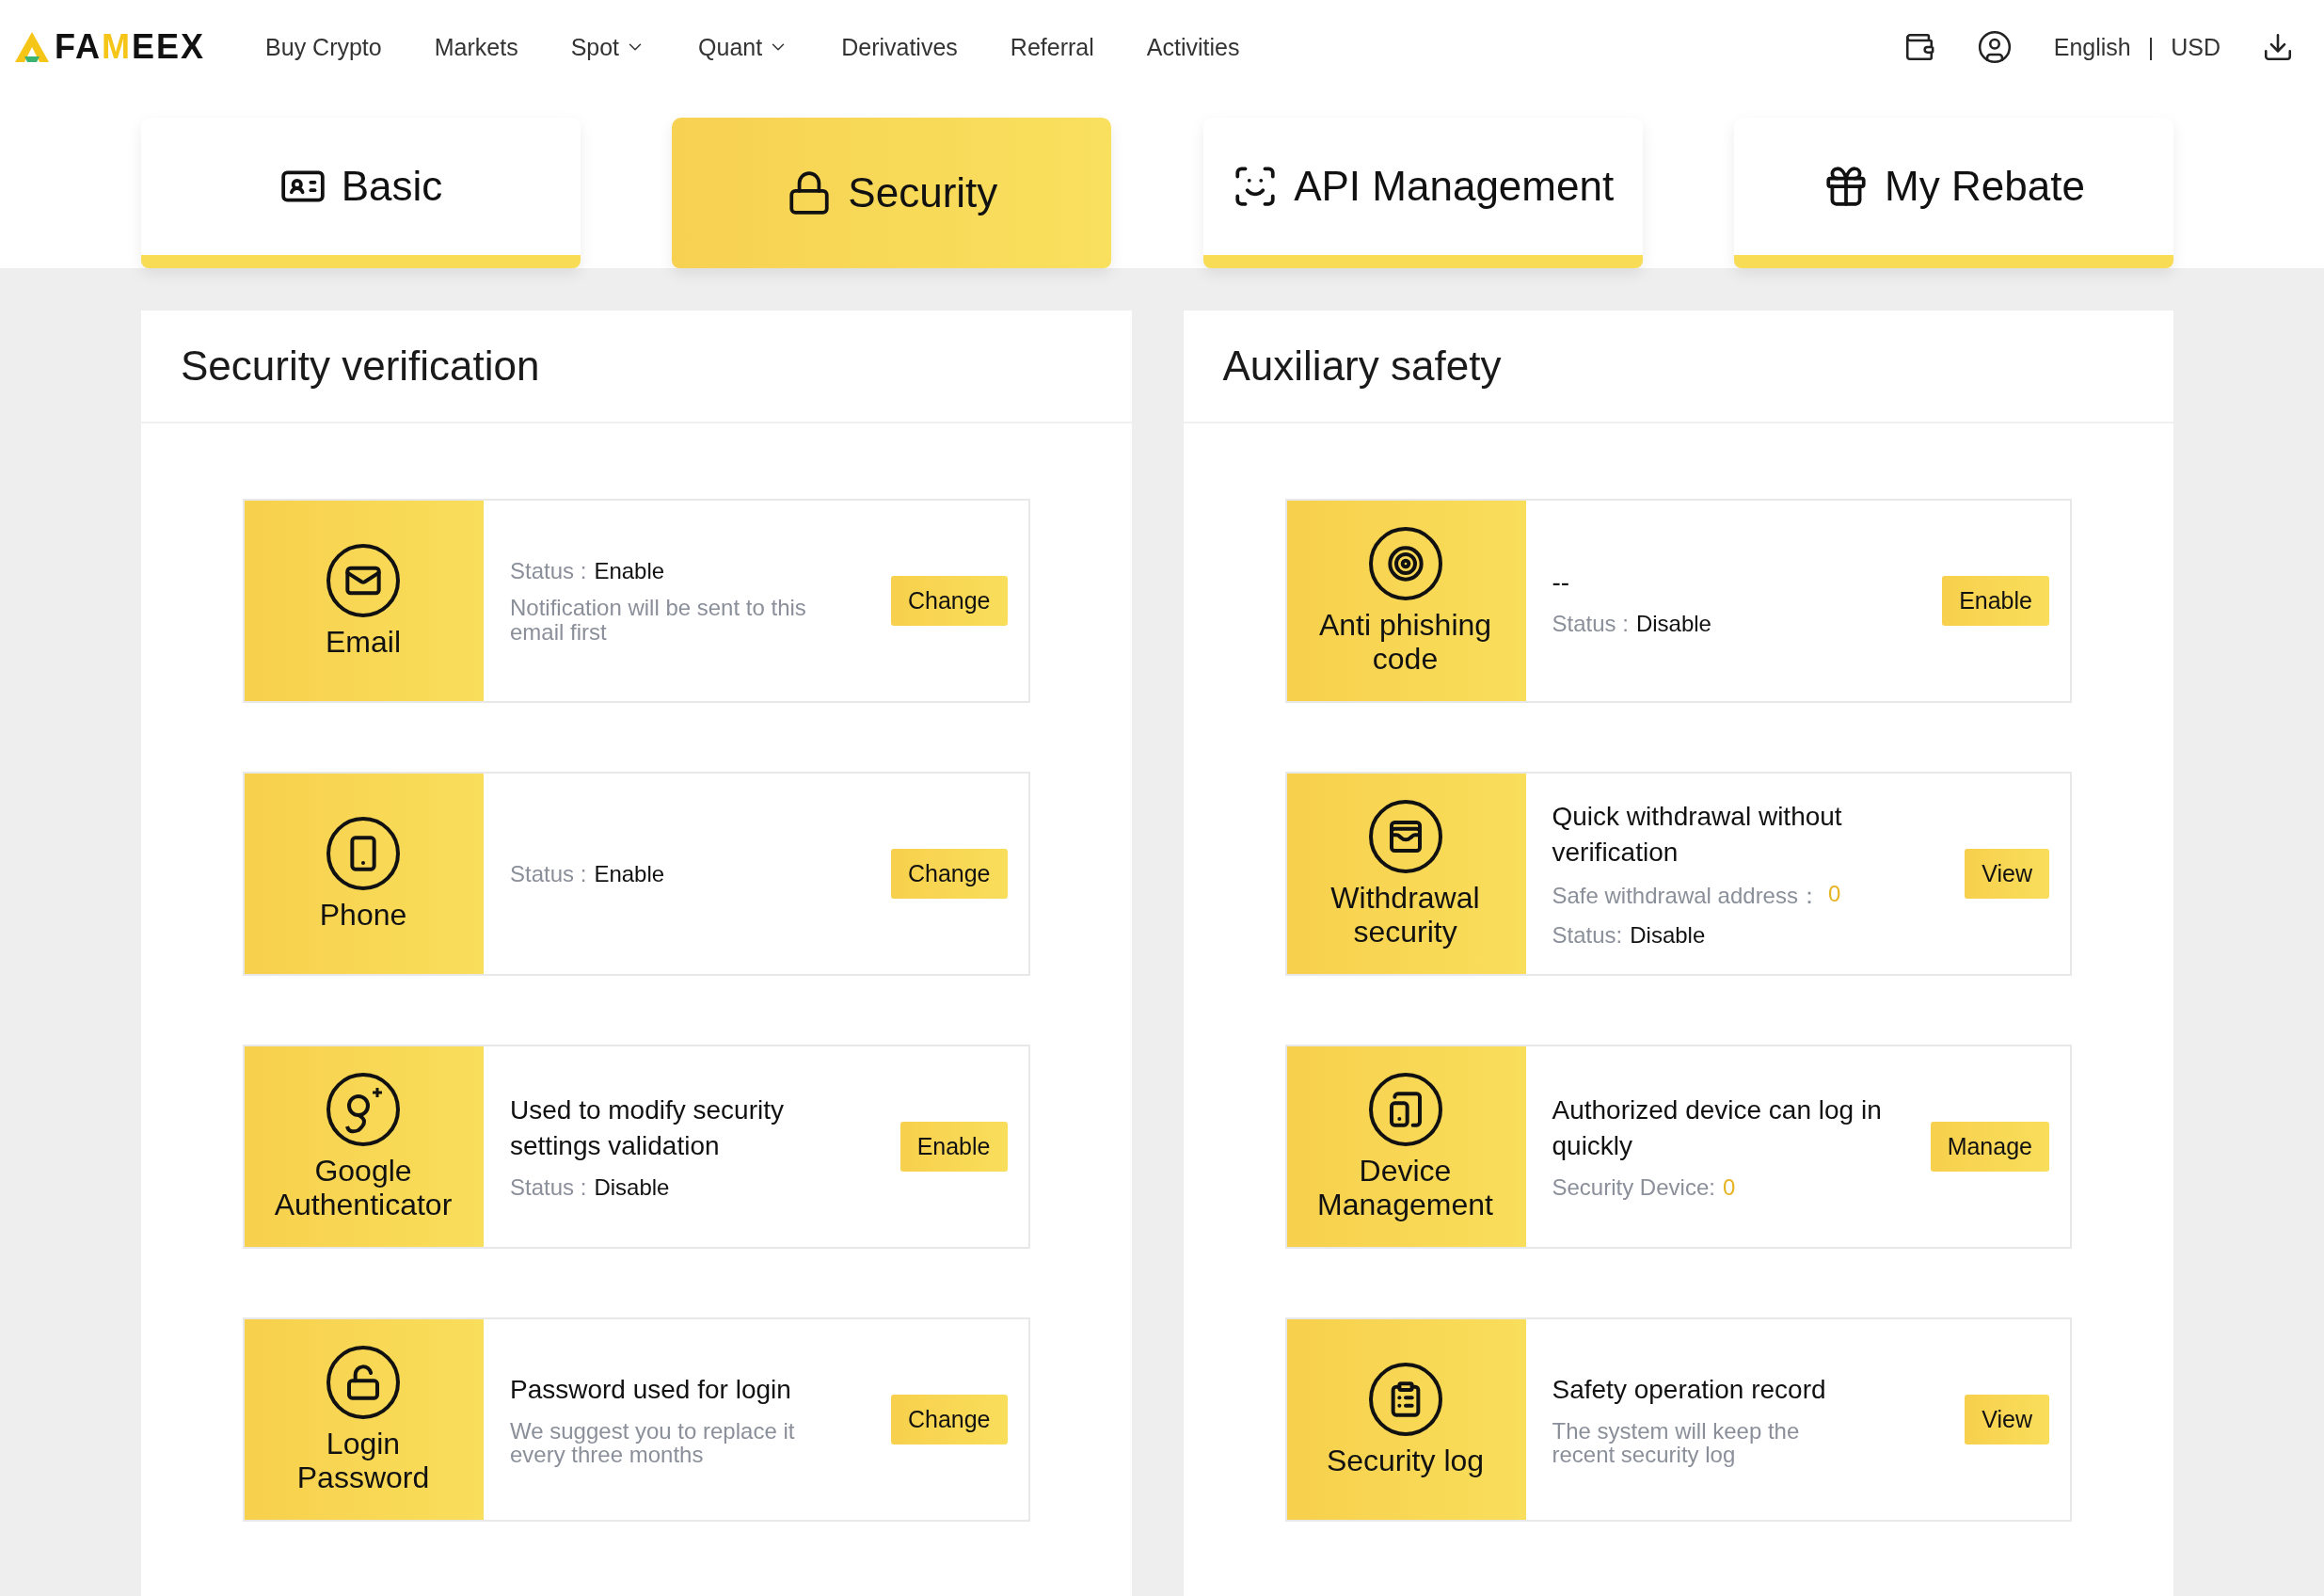 The width and height of the screenshot is (2324, 1596). What do you see at coordinates (743, 47) in the screenshot?
I see `nav-link: Quant` at bounding box center [743, 47].